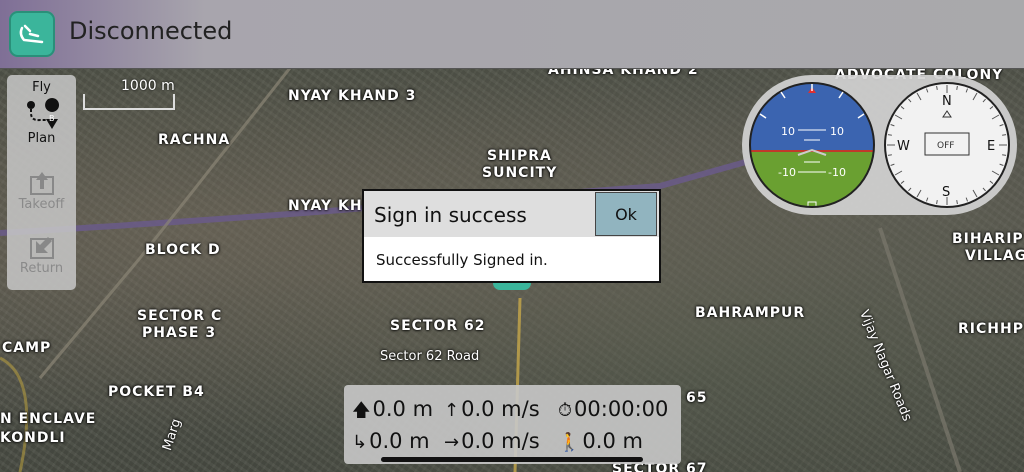  I want to click on fly-toolbar: Fly B Plan Takeoff Return, so click(41, 182).